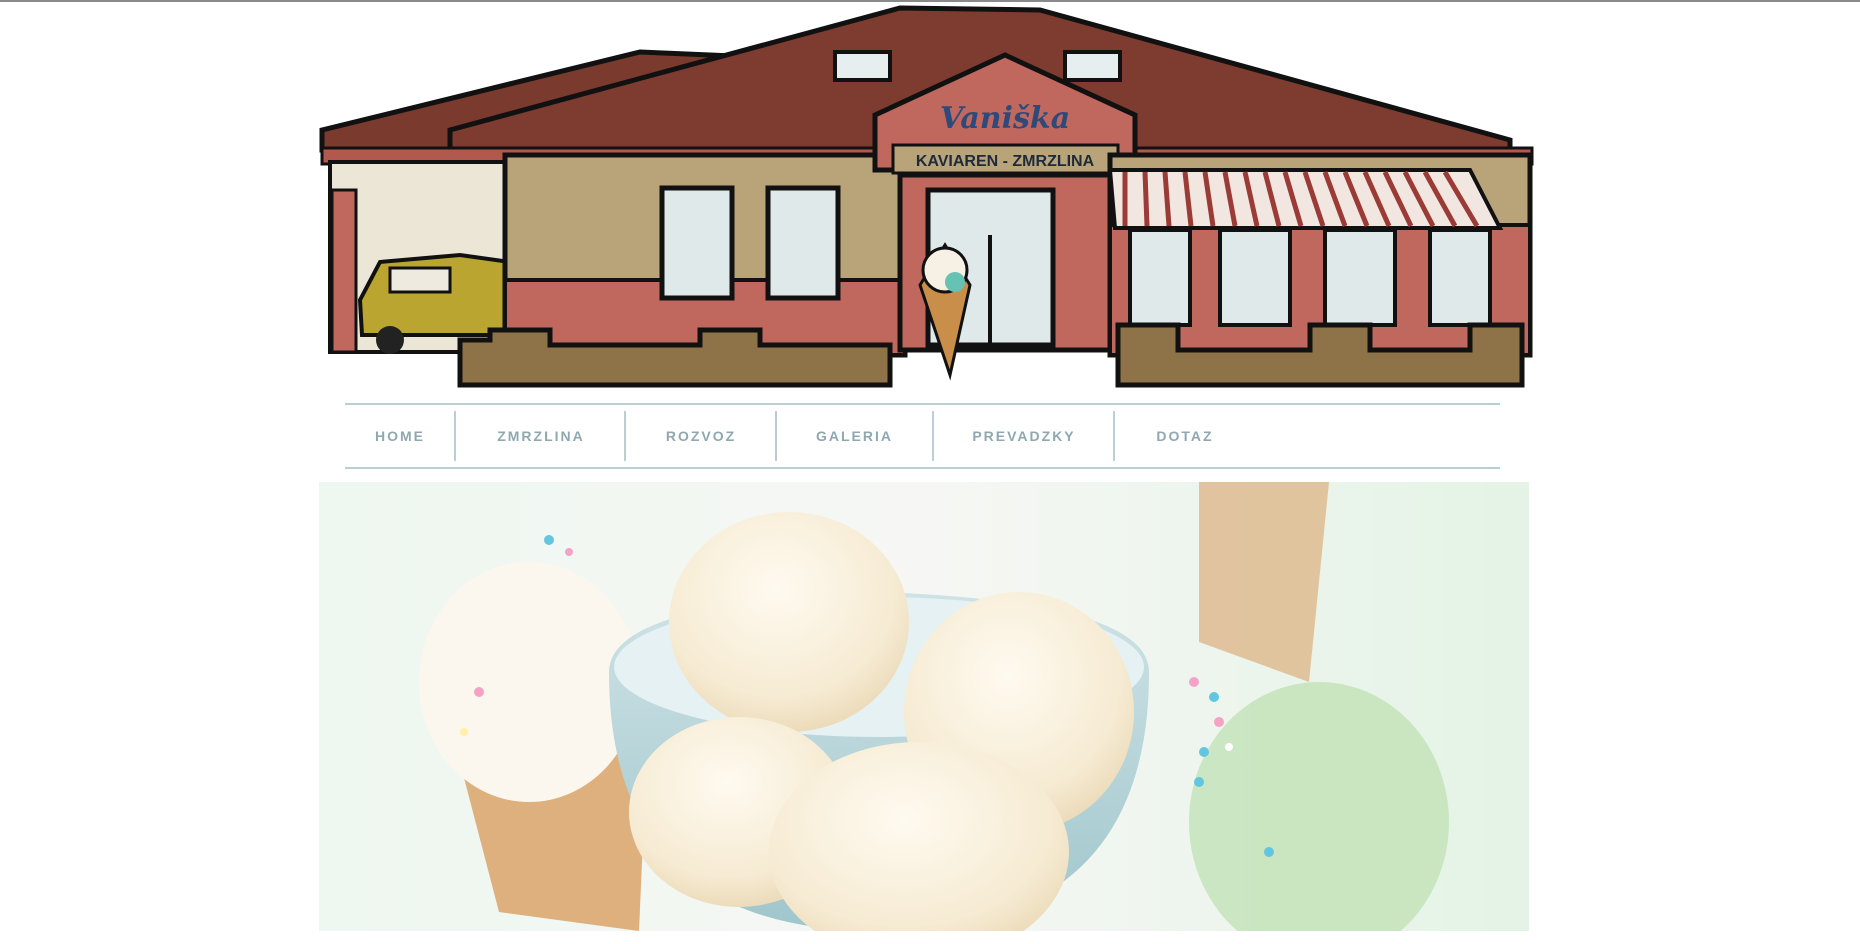 Image resolution: width=1860 pixels, height=944 pixels. Describe the element at coordinates (854, 436) in the screenshot. I see `nav-item-galeria: GALERIA` at that location.